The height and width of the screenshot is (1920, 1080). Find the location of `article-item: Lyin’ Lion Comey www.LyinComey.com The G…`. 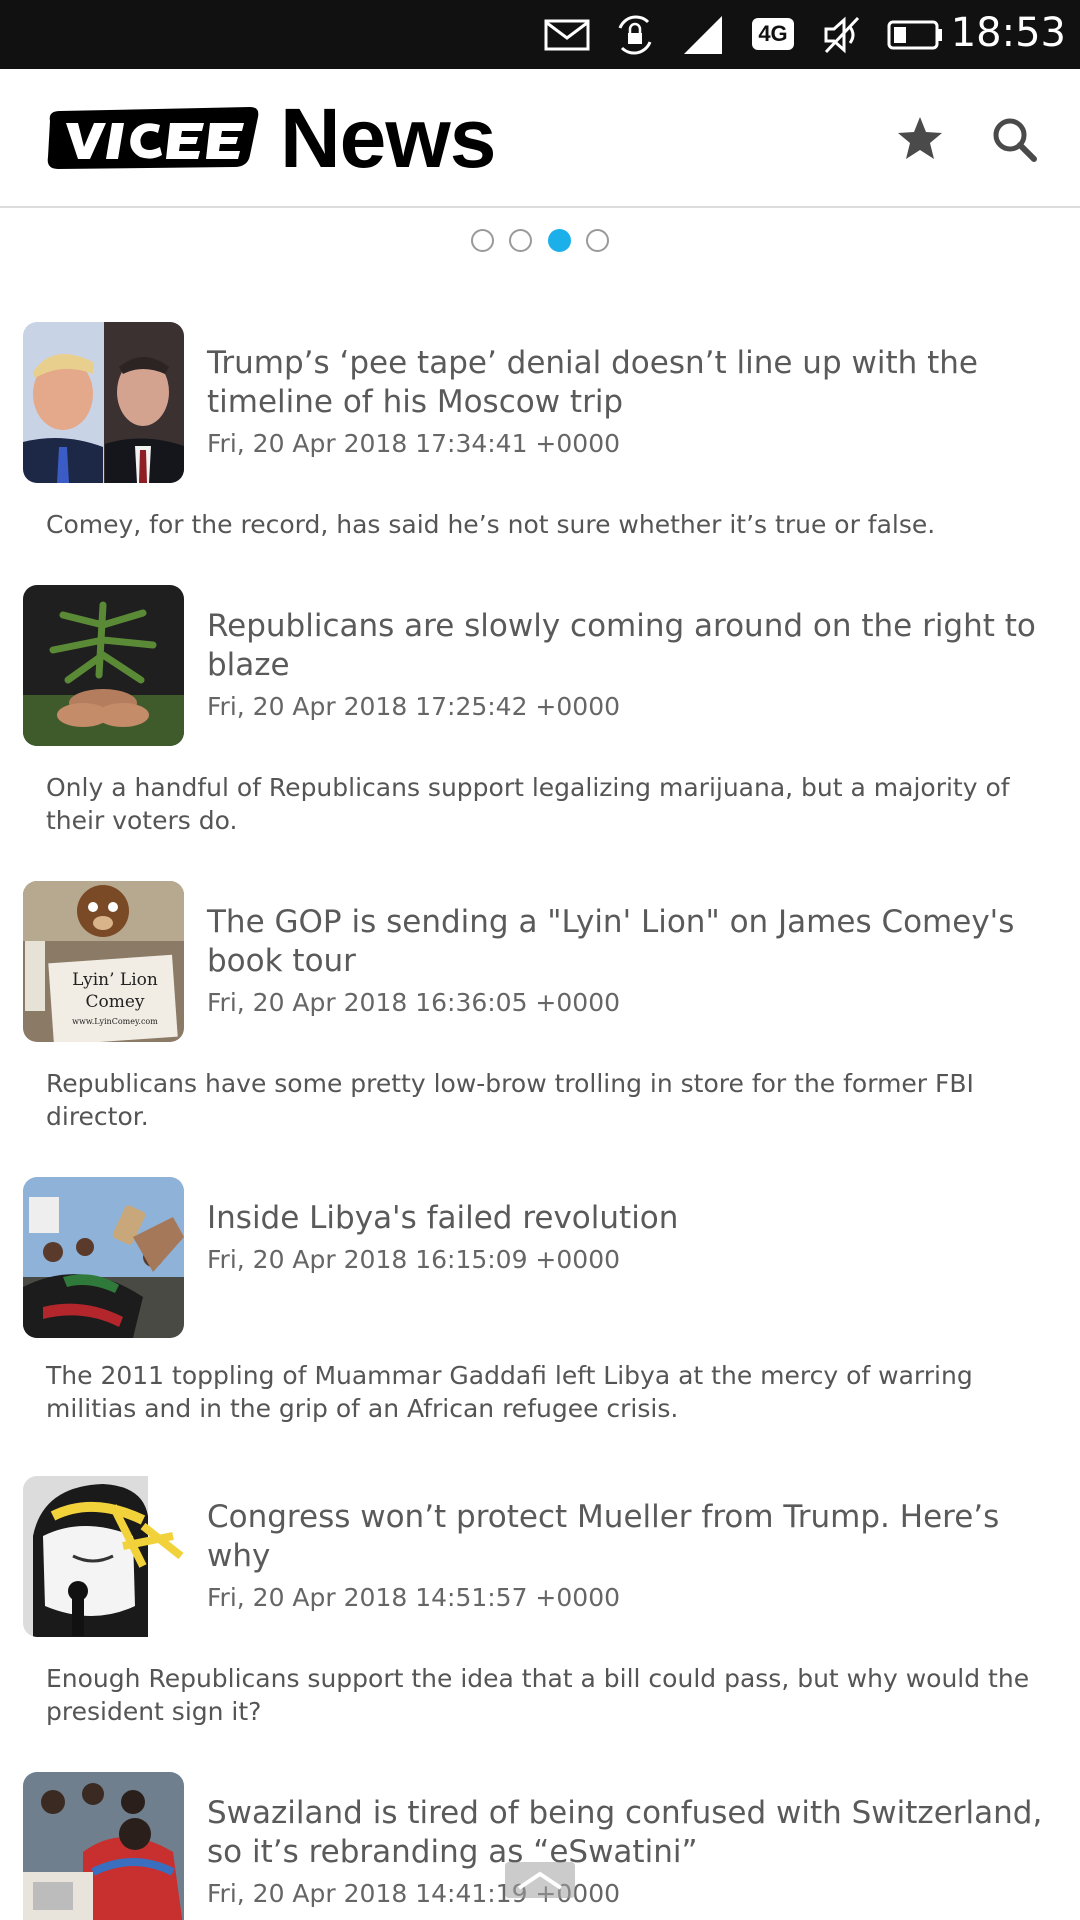

article-item: Lyin’ Lion Comey www.LyinComey.com The G… is located at coordinates (540, 1016).